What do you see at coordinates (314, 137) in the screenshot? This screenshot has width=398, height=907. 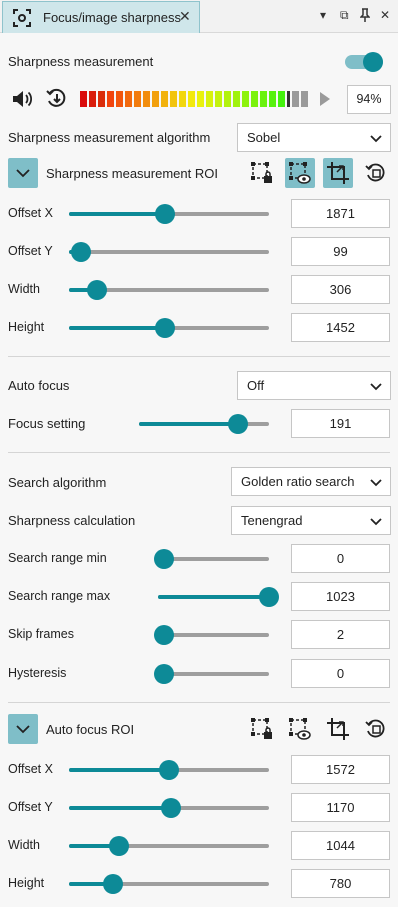 I see `sharpness-algorithm-select: Sobel` at bounding box center [314, 137].